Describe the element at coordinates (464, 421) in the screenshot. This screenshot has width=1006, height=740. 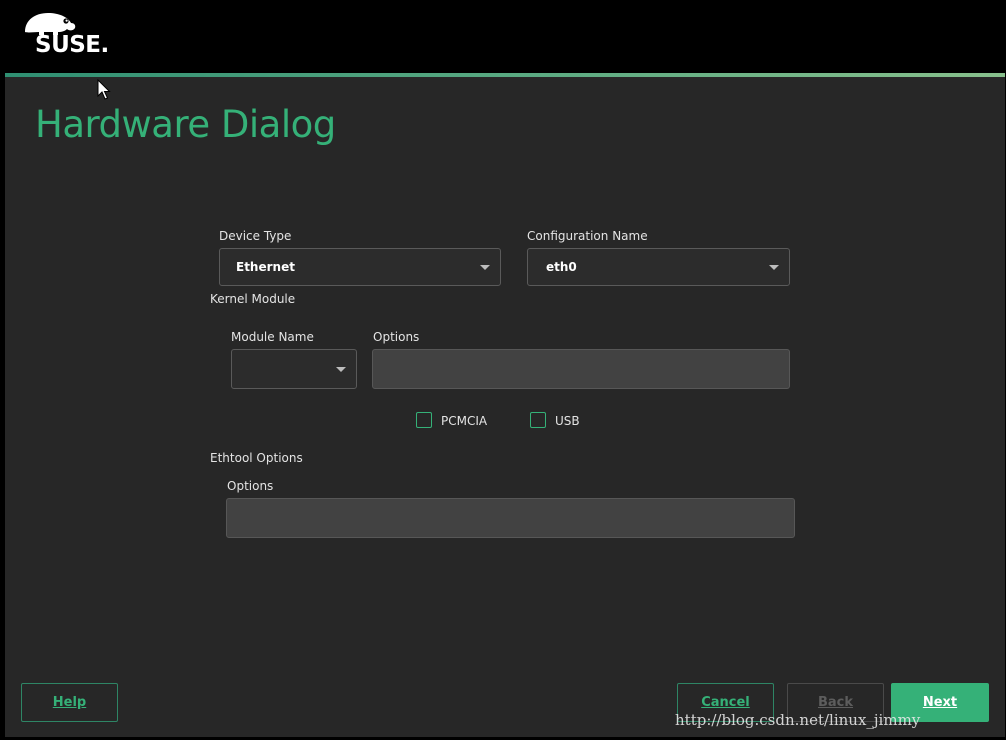
I see `pcmcia-label: PCMCIA` at that location.